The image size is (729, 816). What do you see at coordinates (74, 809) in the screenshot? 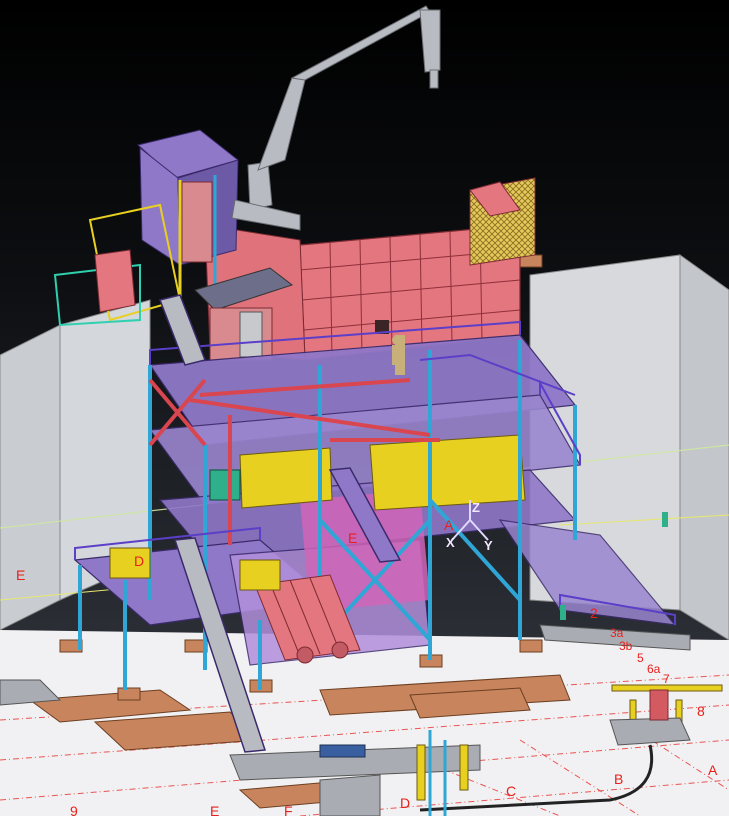
I see `grid-label-9: 9` at bounding box center [74, 809].